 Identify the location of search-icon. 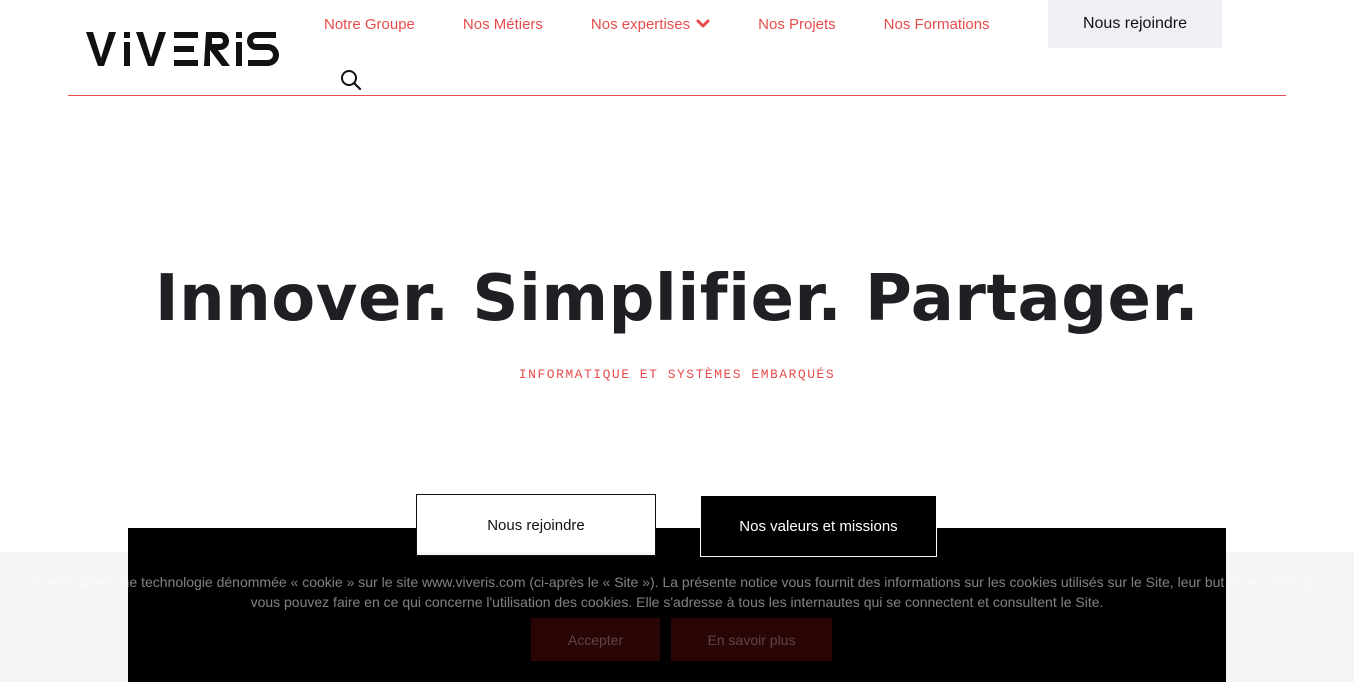
(351, 80).